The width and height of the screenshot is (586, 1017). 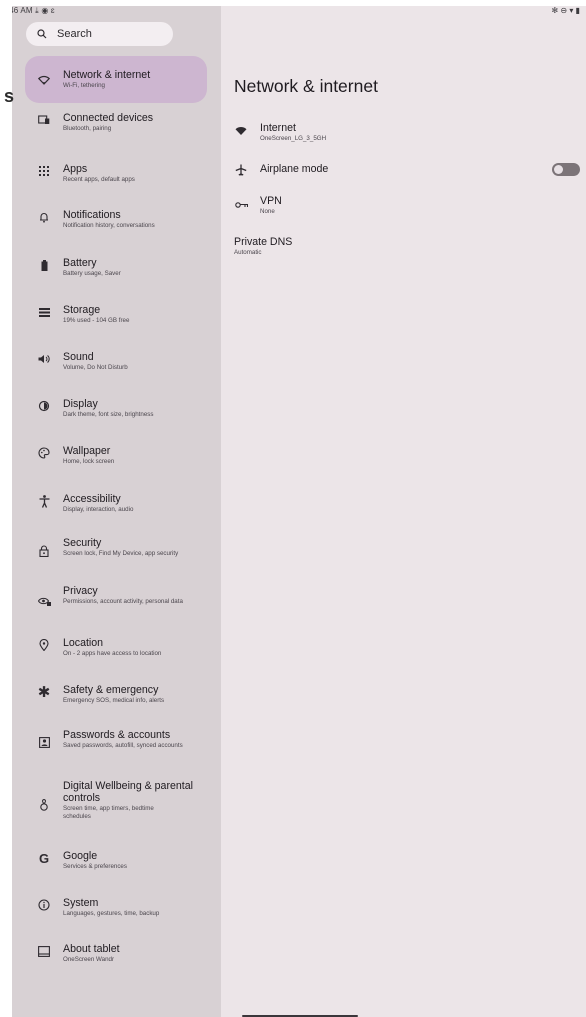 What do you see at coordinates (44, 120) in the screenshot?
I see `connected-devices-icon` at bounding box center [44, 120].